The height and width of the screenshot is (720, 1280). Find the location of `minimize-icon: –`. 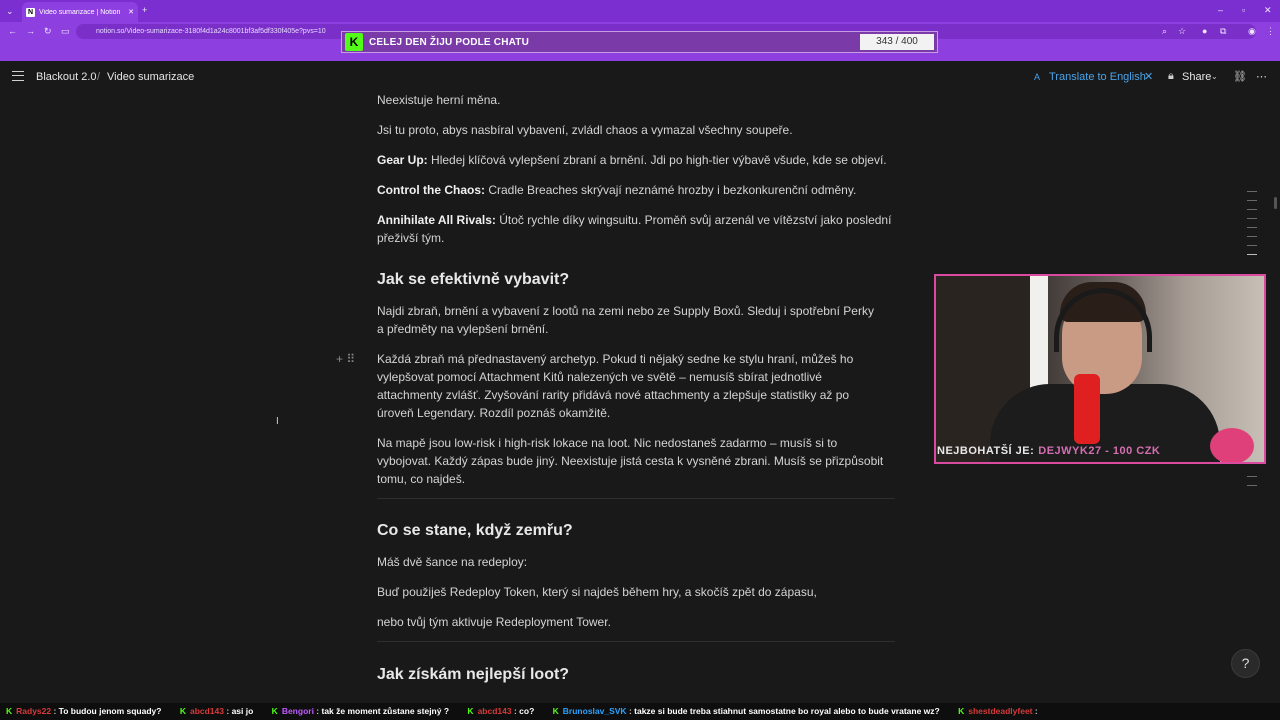

minimize-icon: – is located at coordinates (1220, 10).